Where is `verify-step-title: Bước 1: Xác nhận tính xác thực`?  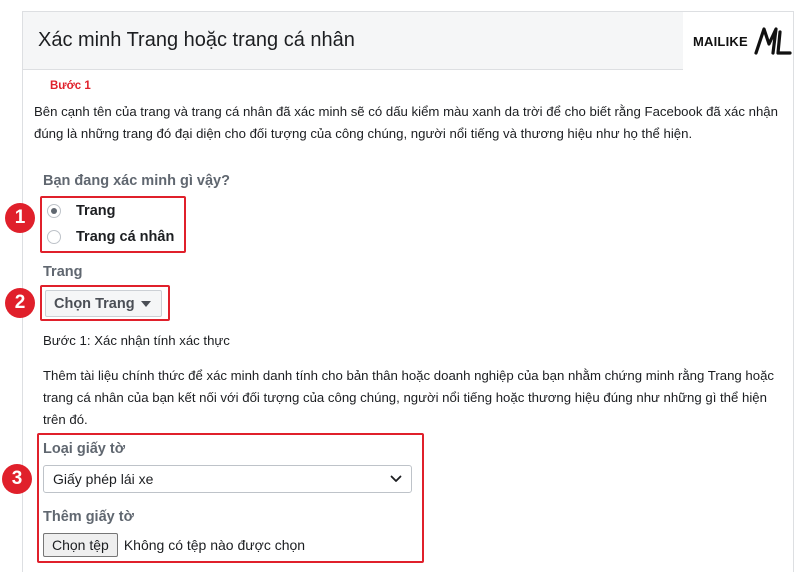
verify-step-title: Bước 1: Xác nhận tính xác thực is located at coordinates (136, 340).